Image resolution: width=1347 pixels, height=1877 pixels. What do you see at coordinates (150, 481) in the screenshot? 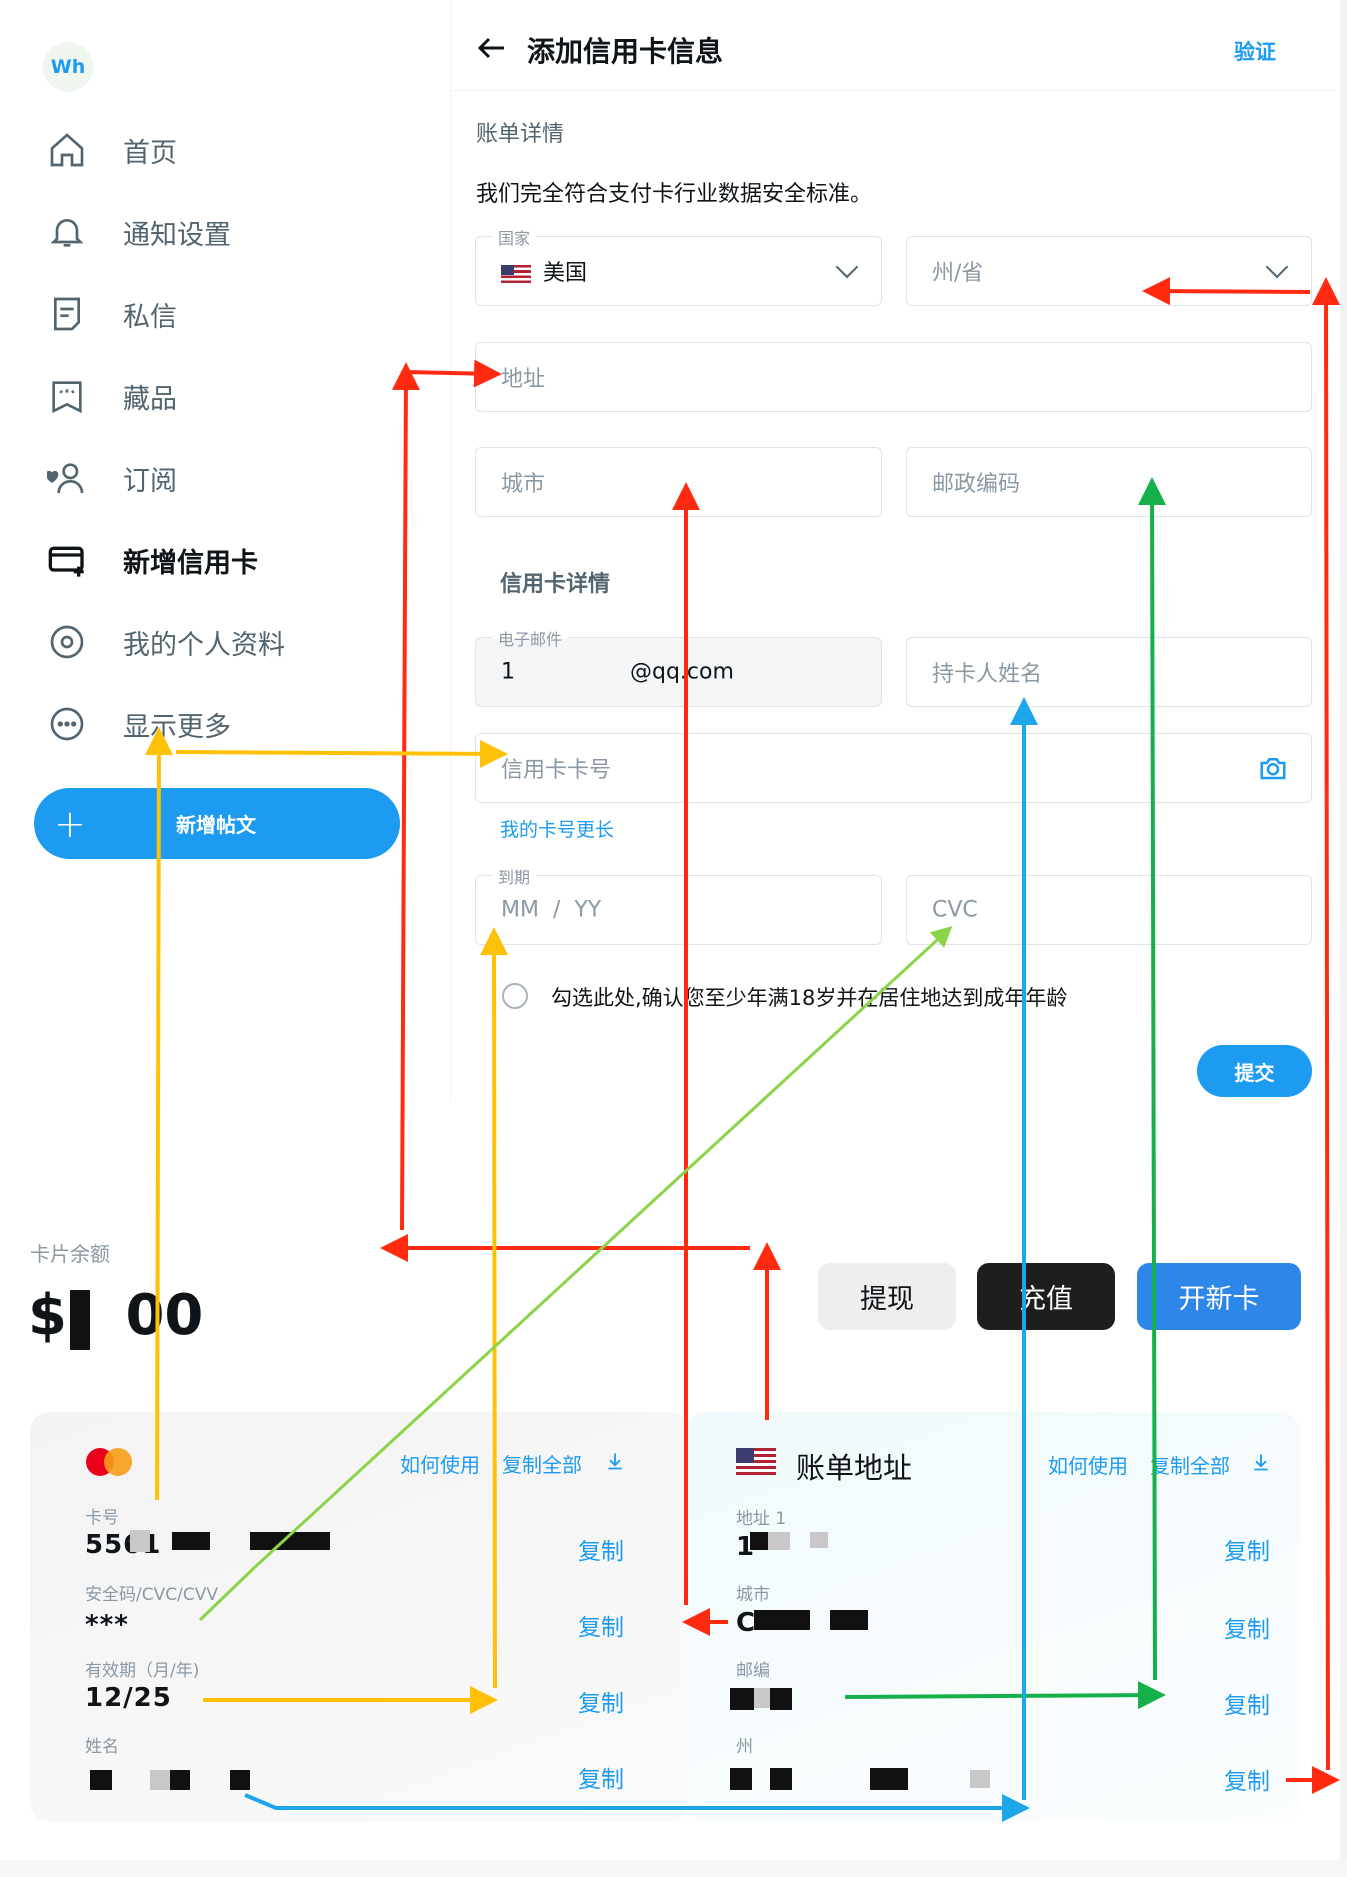
I see `nav-label: 订阅` at bounding box center [150, 481].